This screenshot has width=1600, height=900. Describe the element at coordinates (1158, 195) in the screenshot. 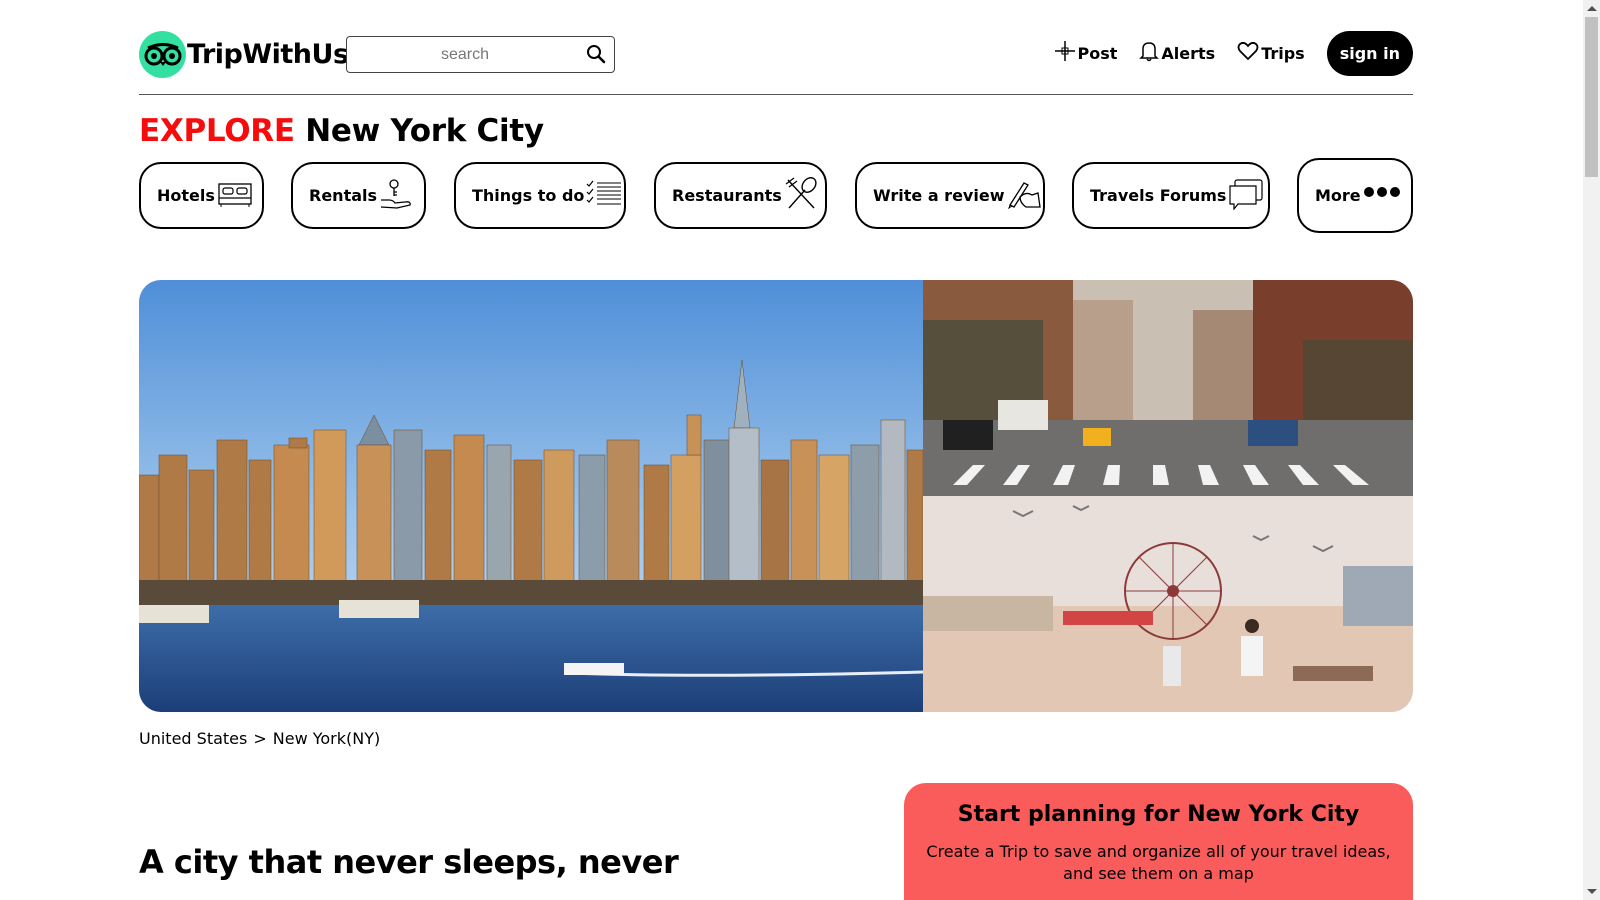

I see `category-forums-label: Travels Forums` at that location.